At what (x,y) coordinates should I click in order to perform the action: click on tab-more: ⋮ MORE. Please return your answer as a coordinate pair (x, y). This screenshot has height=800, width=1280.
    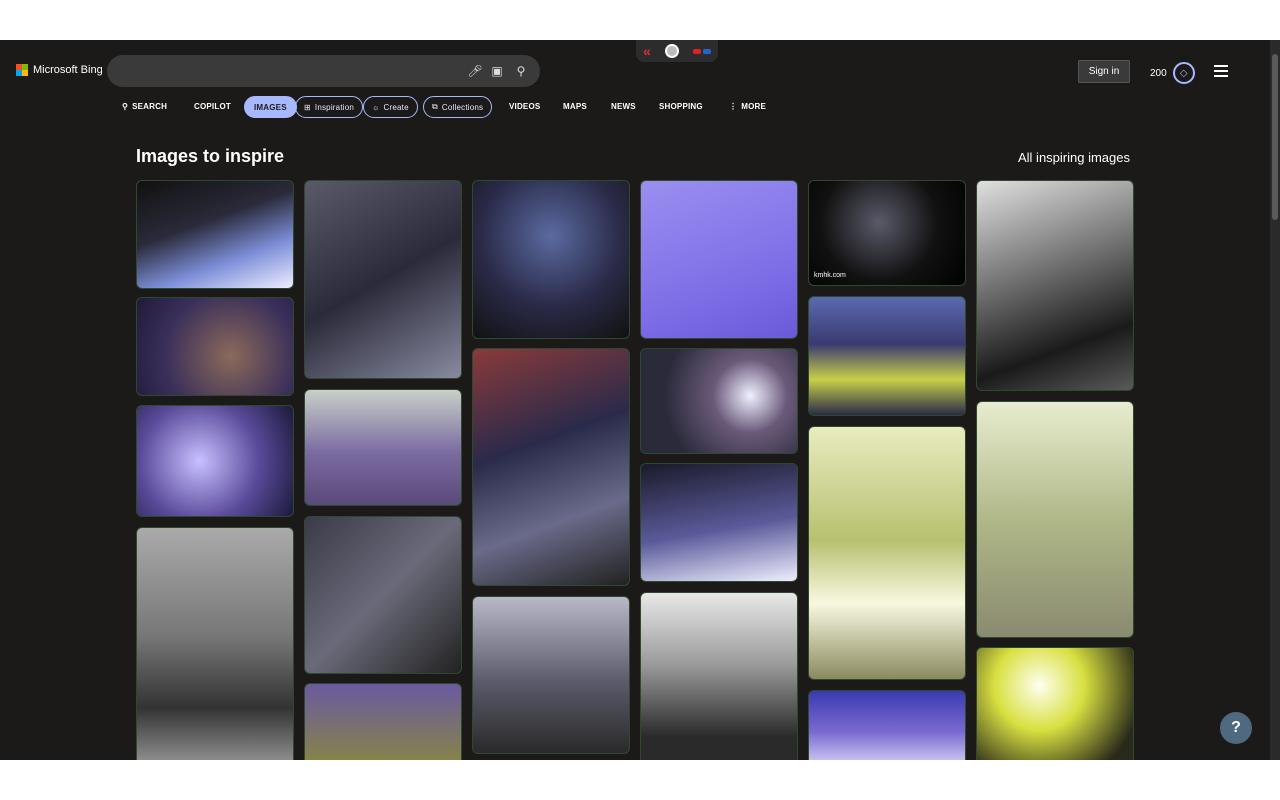
    Looking at the image, I should click on (747, 106).